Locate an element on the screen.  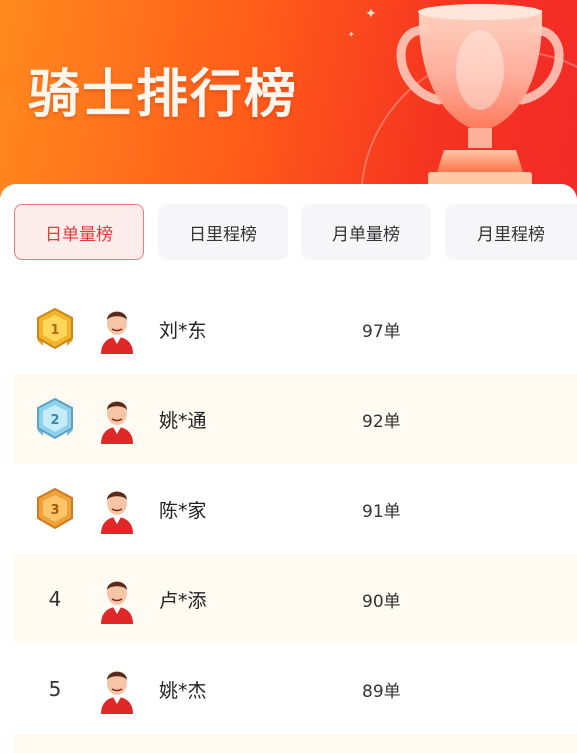
tab-monthly-orders: 月单量榜 is located at coordinates (366, 232).